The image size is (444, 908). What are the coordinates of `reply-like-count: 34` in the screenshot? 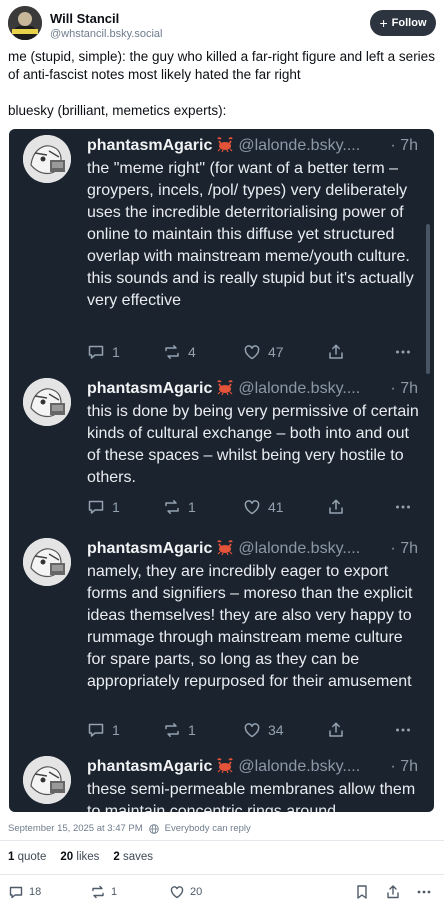 It's located at (276, 730).